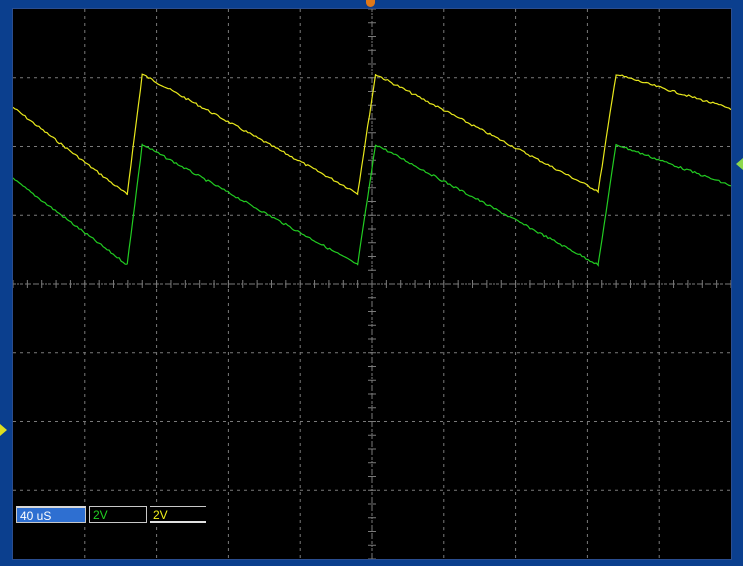  I want to click on trigger-position-icon, so click(370, 3).